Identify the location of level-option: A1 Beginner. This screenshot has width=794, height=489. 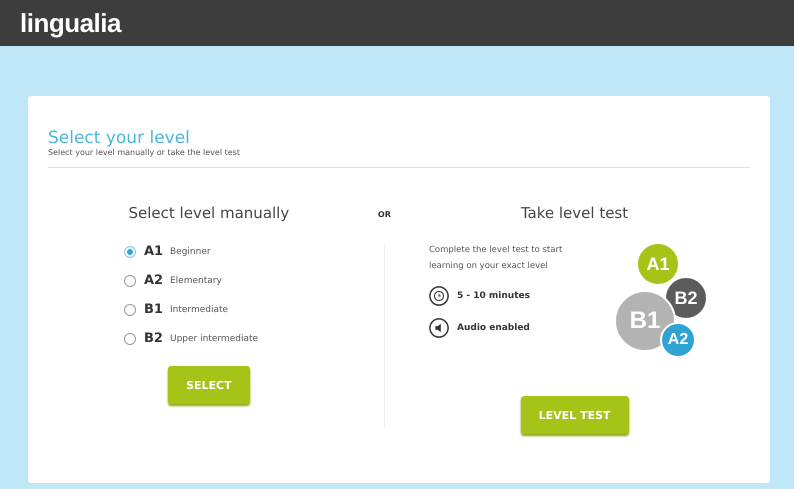
(191, 251).